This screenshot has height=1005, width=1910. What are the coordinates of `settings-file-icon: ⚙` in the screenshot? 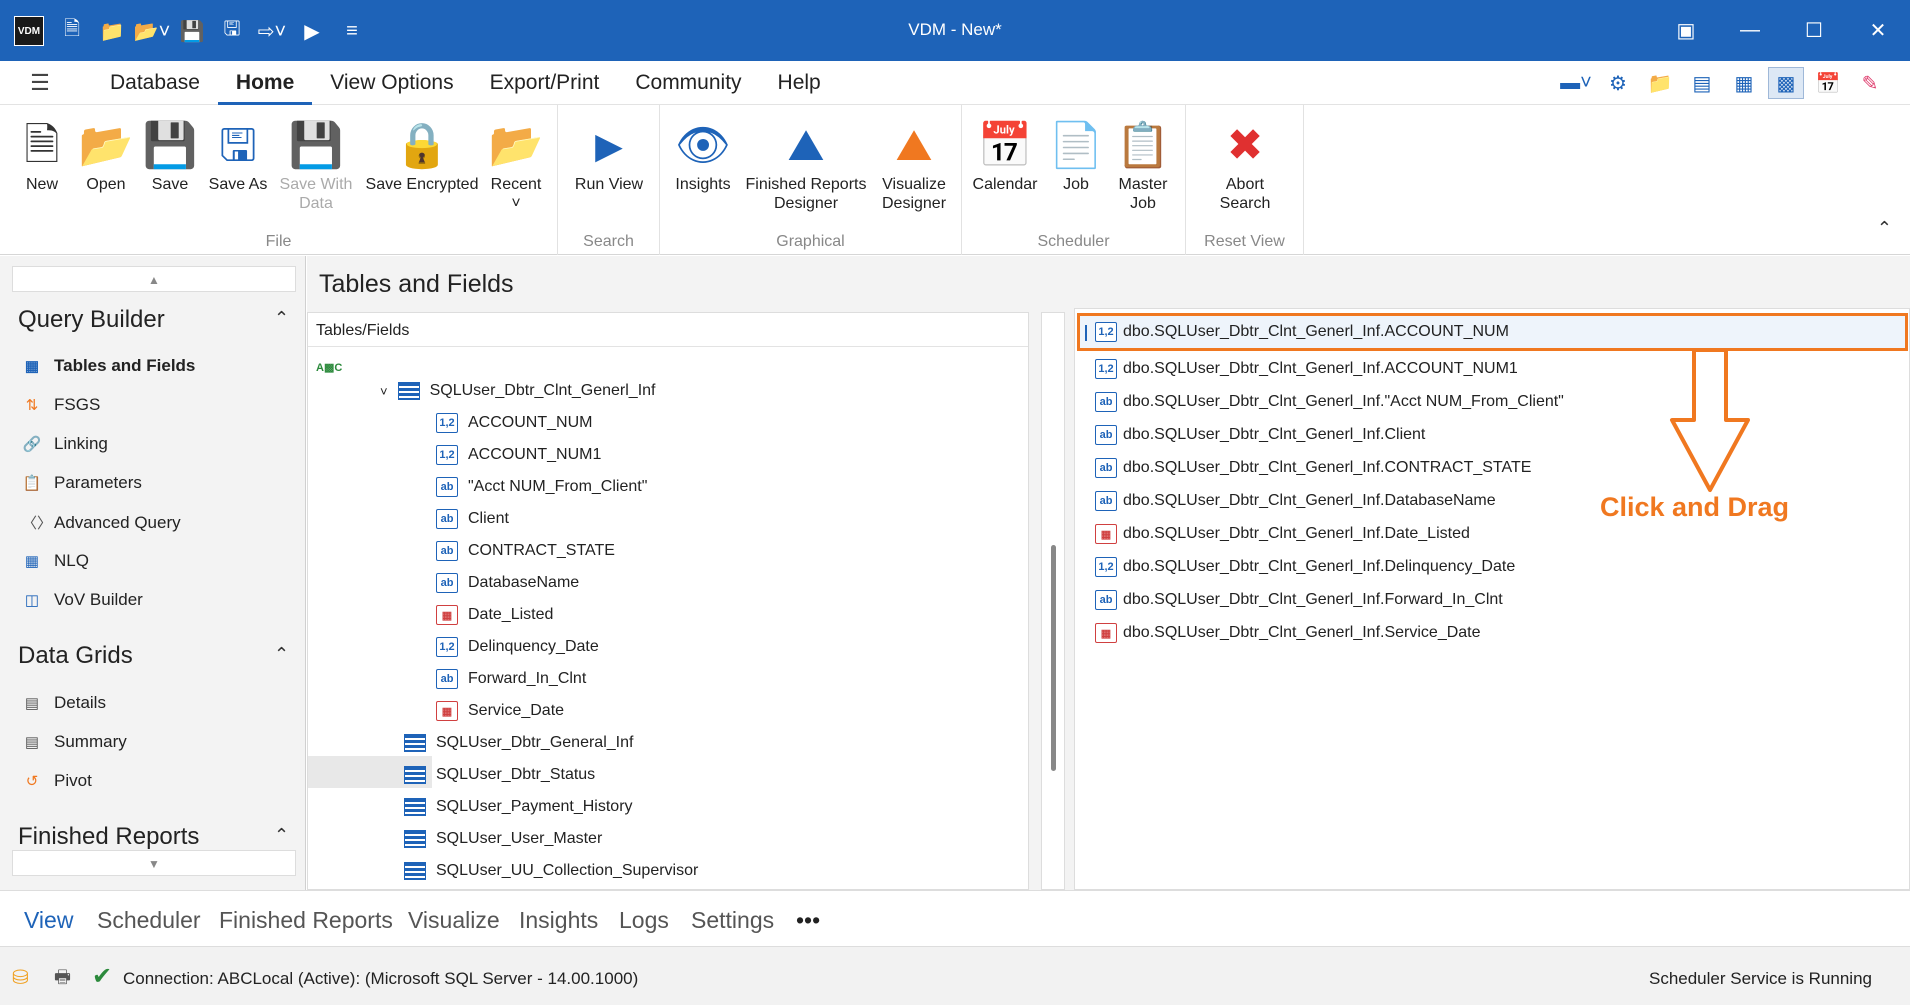 It's located at (1618, 83).